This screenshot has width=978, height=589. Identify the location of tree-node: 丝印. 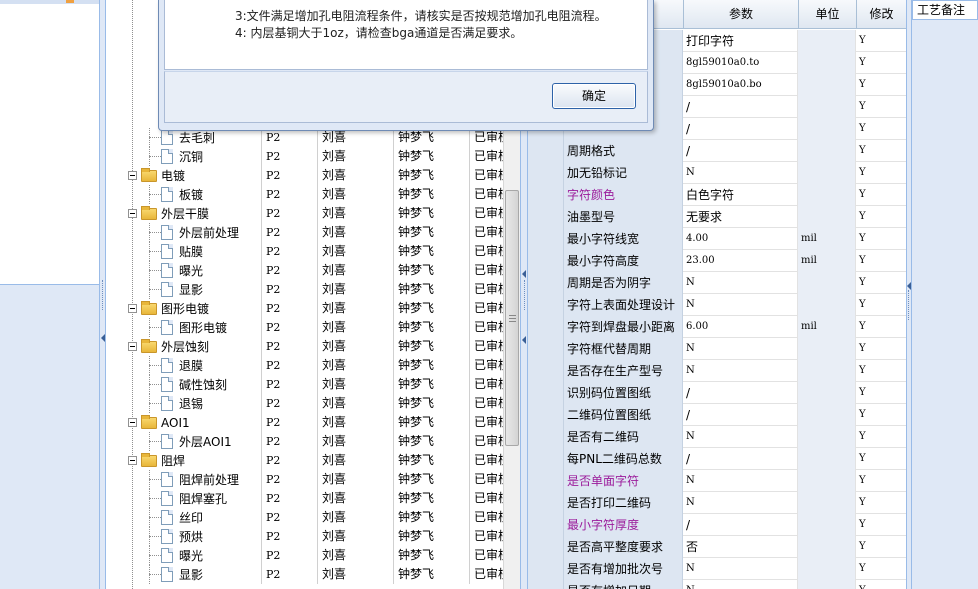
(182, 517).